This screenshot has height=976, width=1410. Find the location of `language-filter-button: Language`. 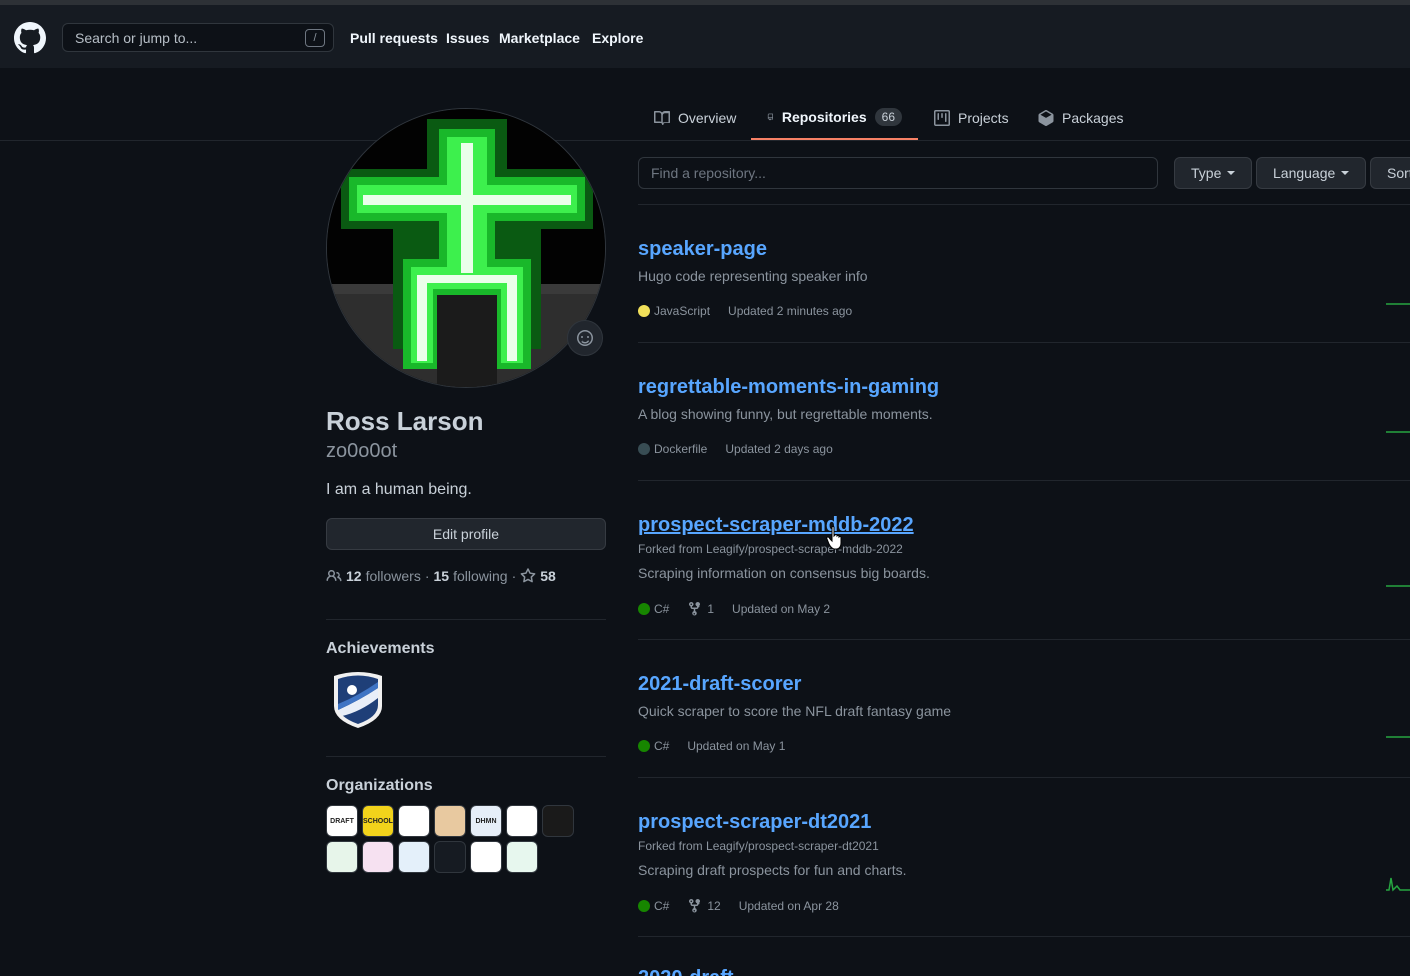

language-filter-button: Language is located at coordinates (1311, 173).